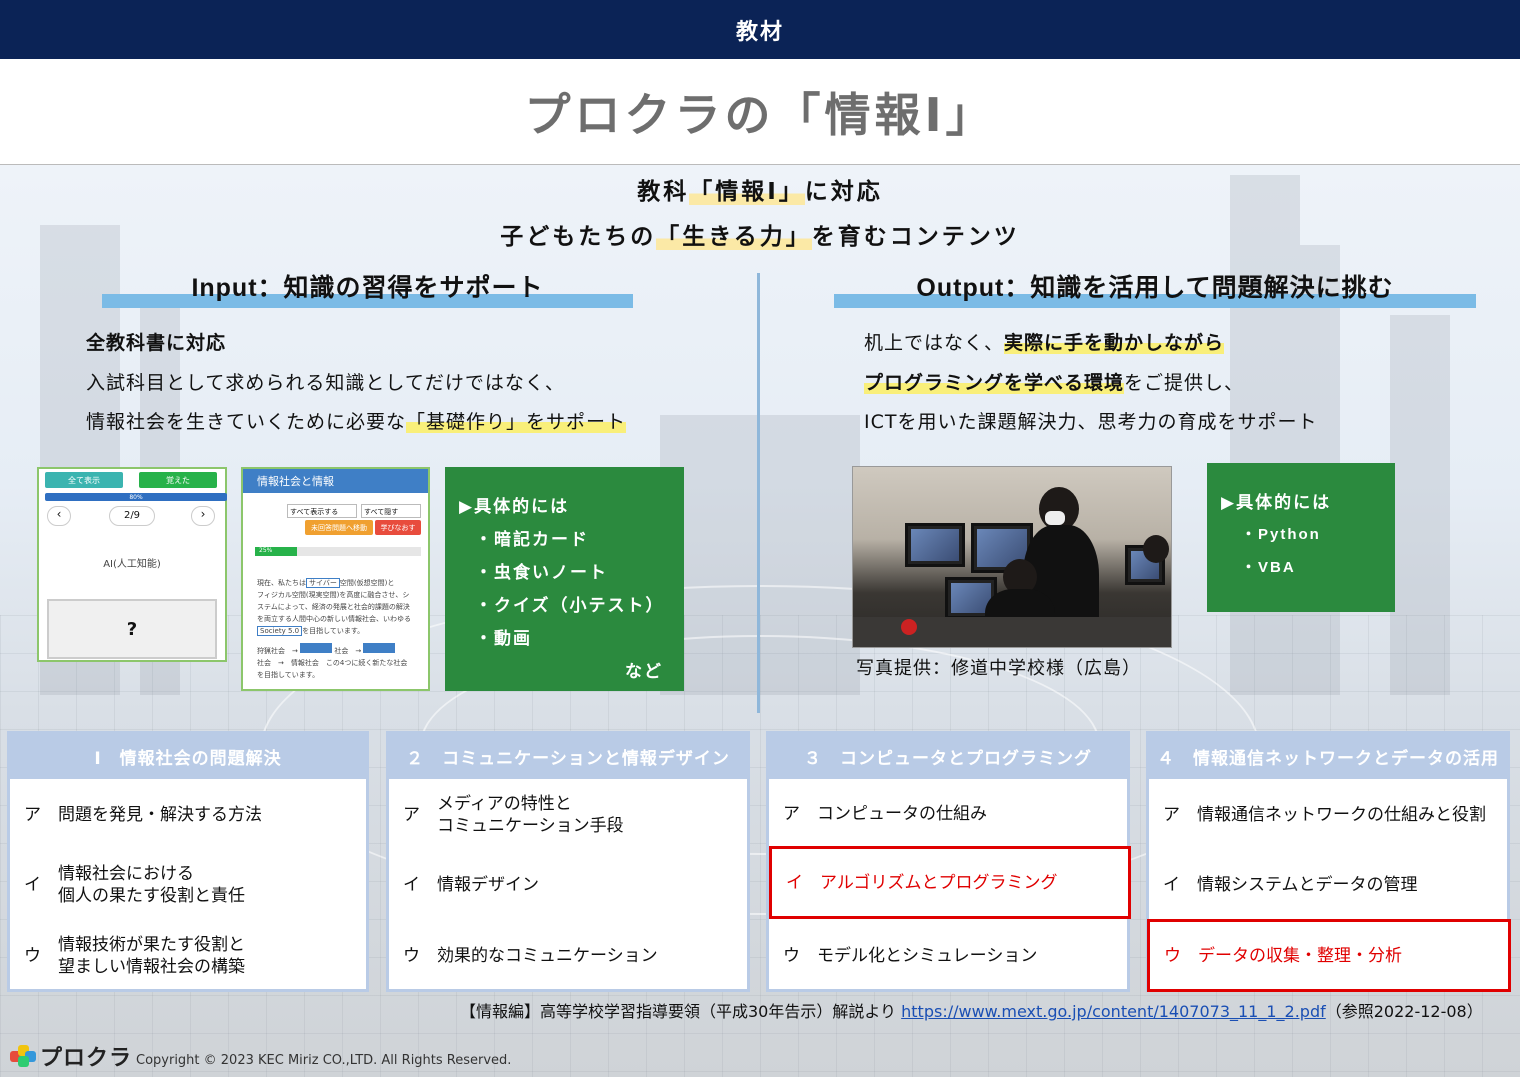  Describe the element at coordinates (23, 1056) in the screenshot. I see `logo-icon` at that location.